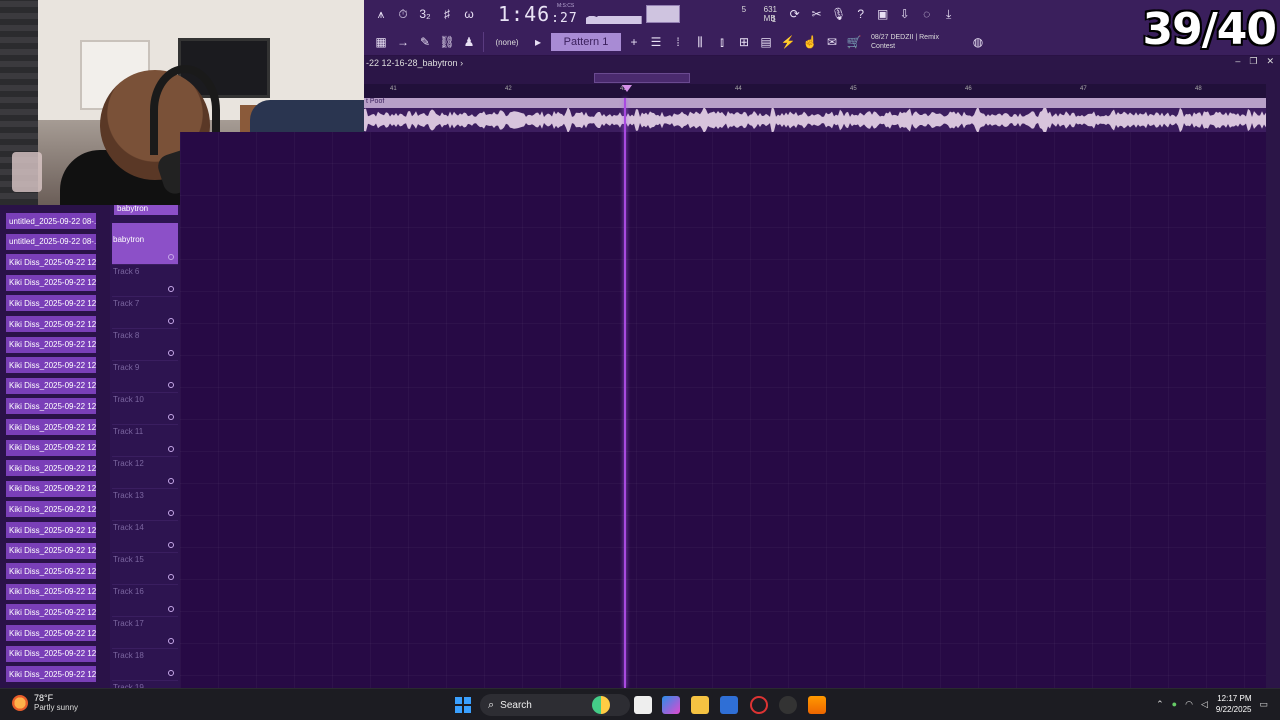 This screenshot has width=1280, height=720. I want to click on countdown-icon: 3₂, so click(425, 14).